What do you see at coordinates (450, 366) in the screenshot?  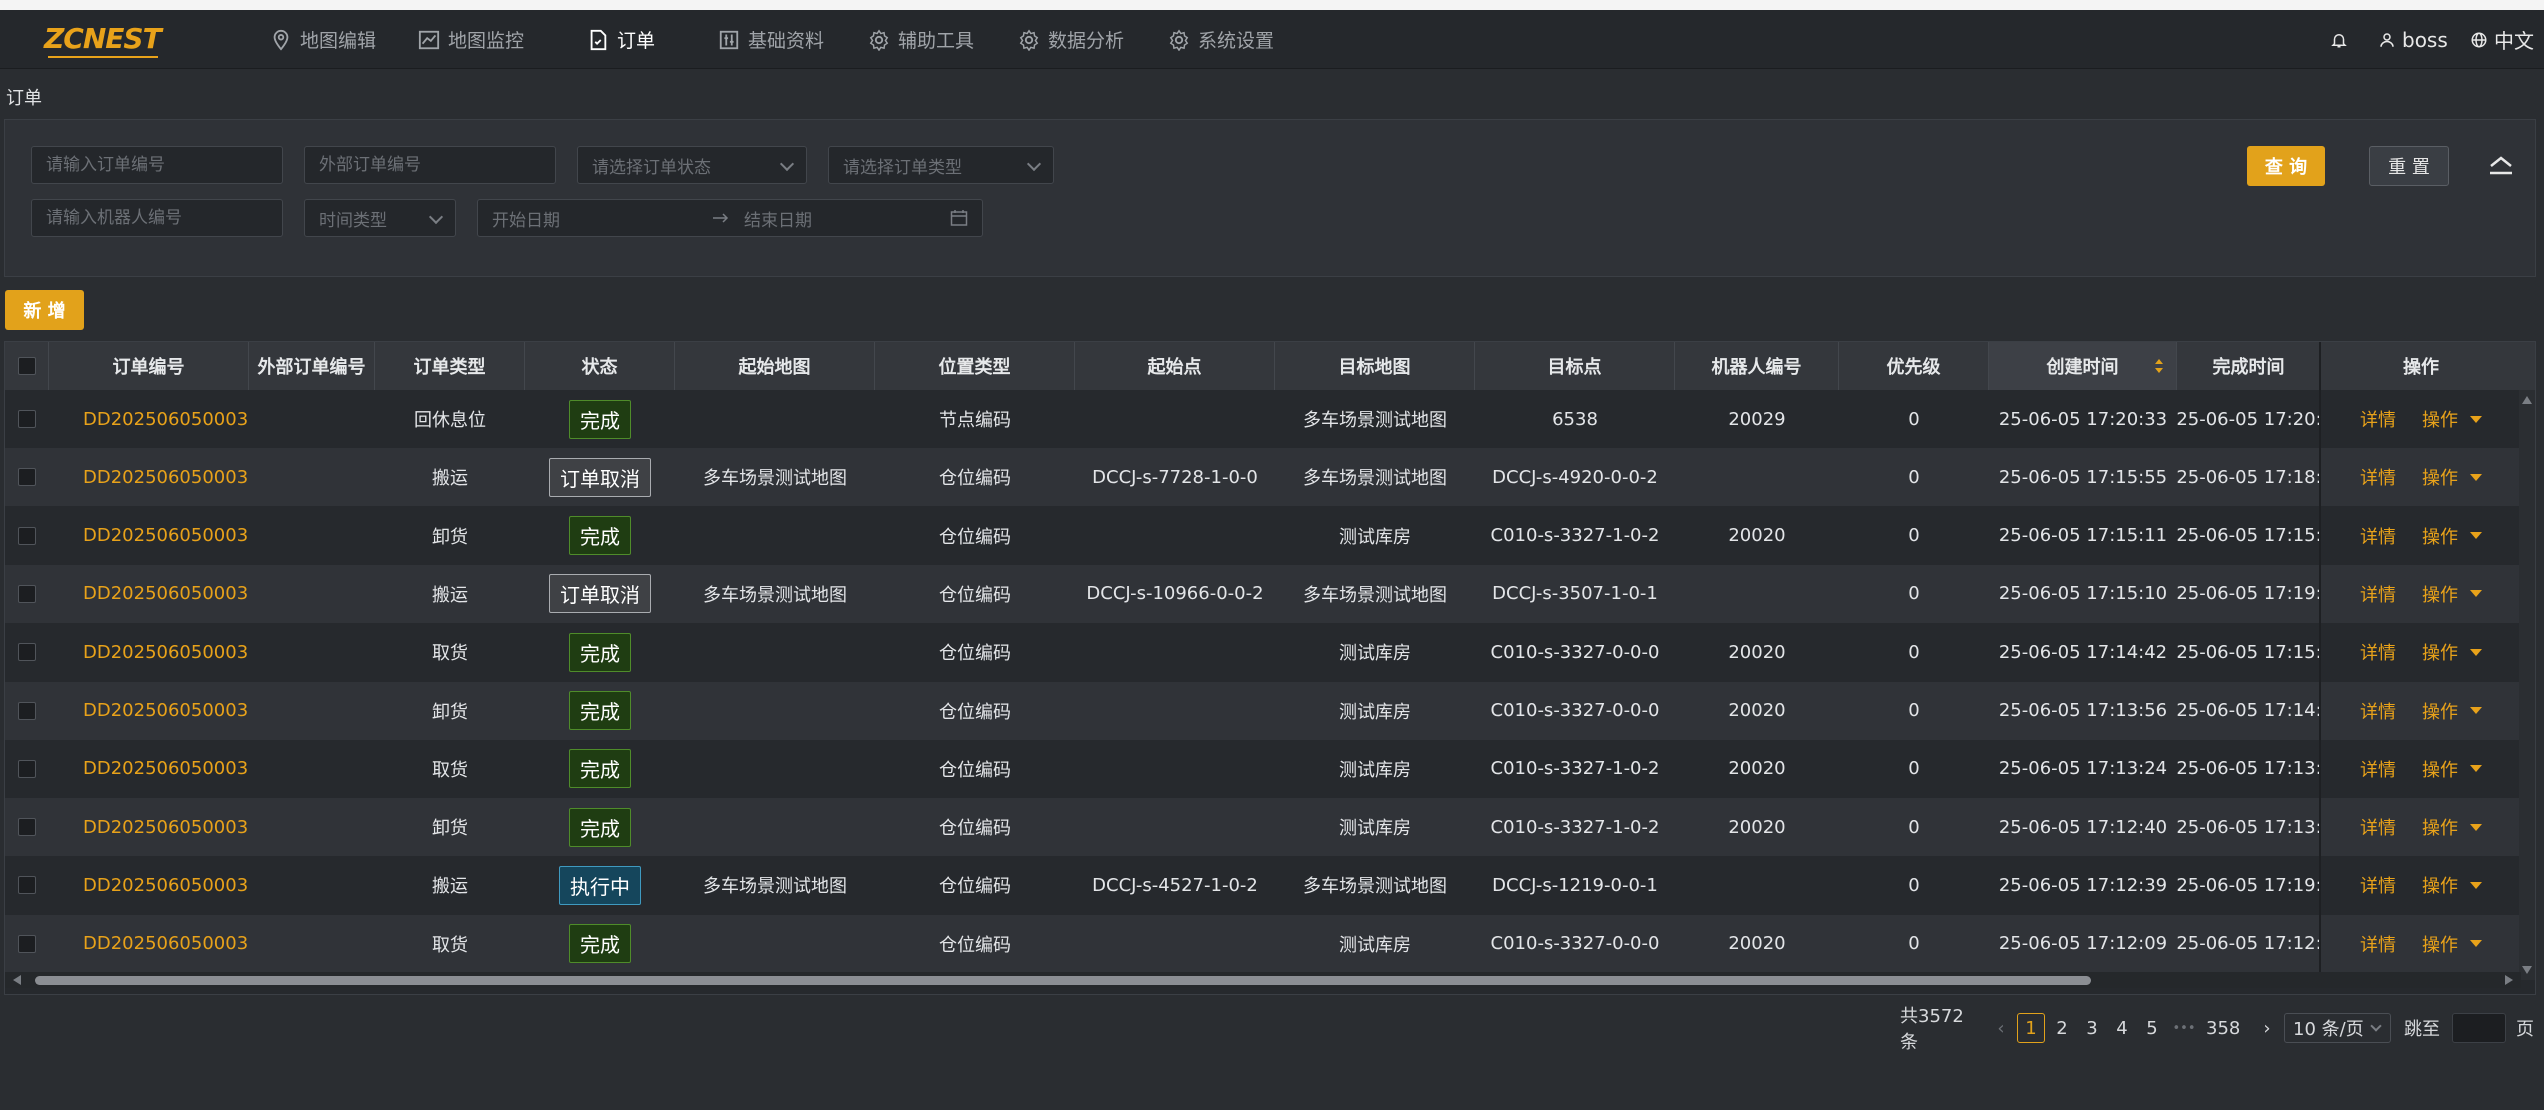 I see `col-order-type: 订单类型` at bounding box center [450, 366].